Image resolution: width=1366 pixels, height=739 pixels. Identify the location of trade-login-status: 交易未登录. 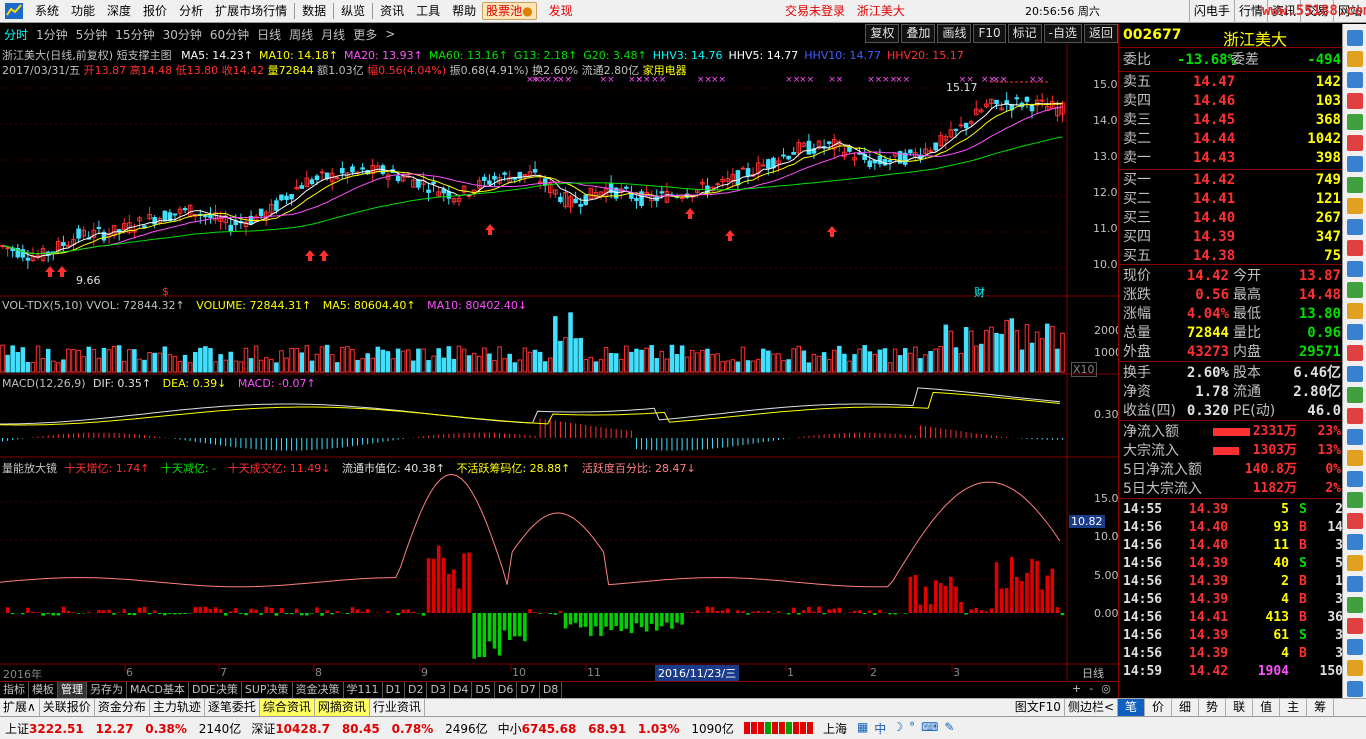
(815, 11).